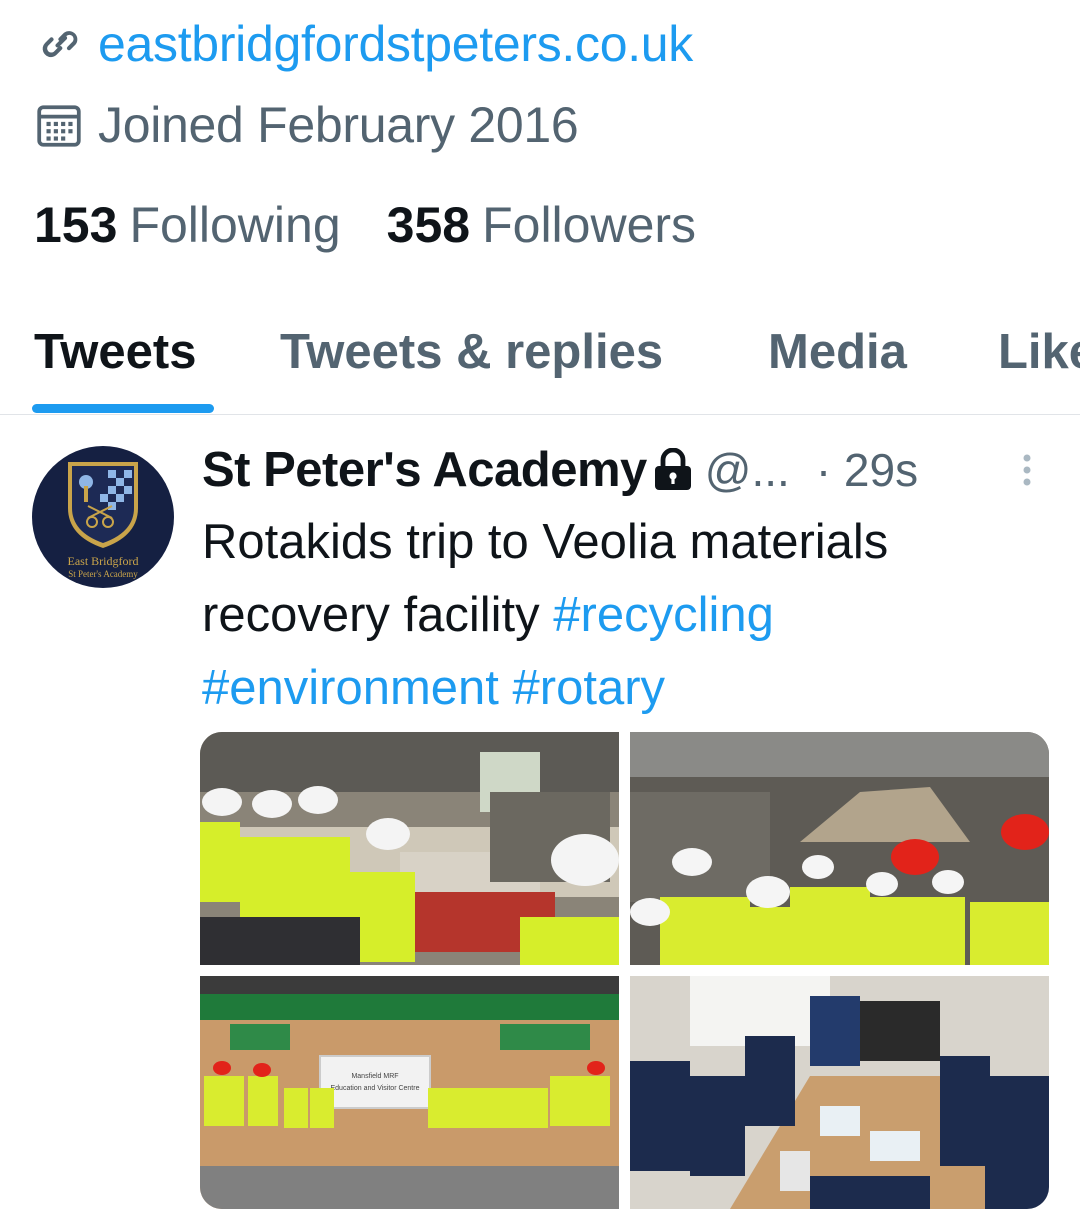  I want to click on followers-label: Followers, so click(589, 225).